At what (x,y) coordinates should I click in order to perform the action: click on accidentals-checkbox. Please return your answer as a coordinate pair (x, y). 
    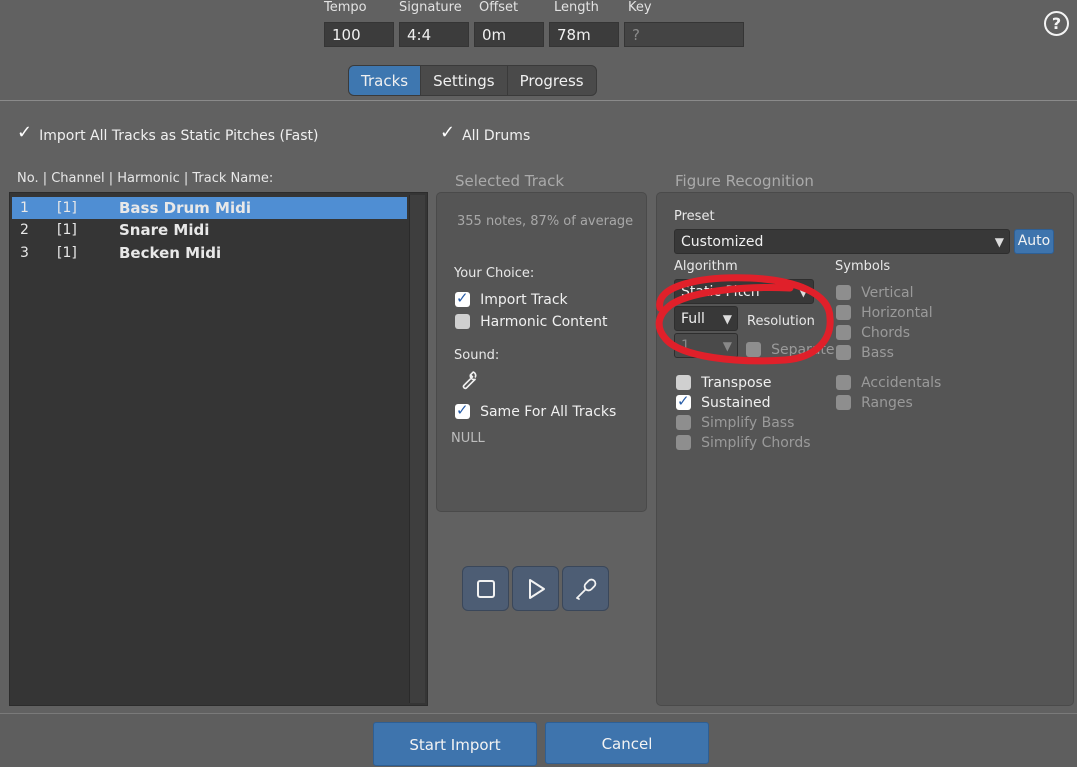
    Looking at the image, I should click on (843, 382).